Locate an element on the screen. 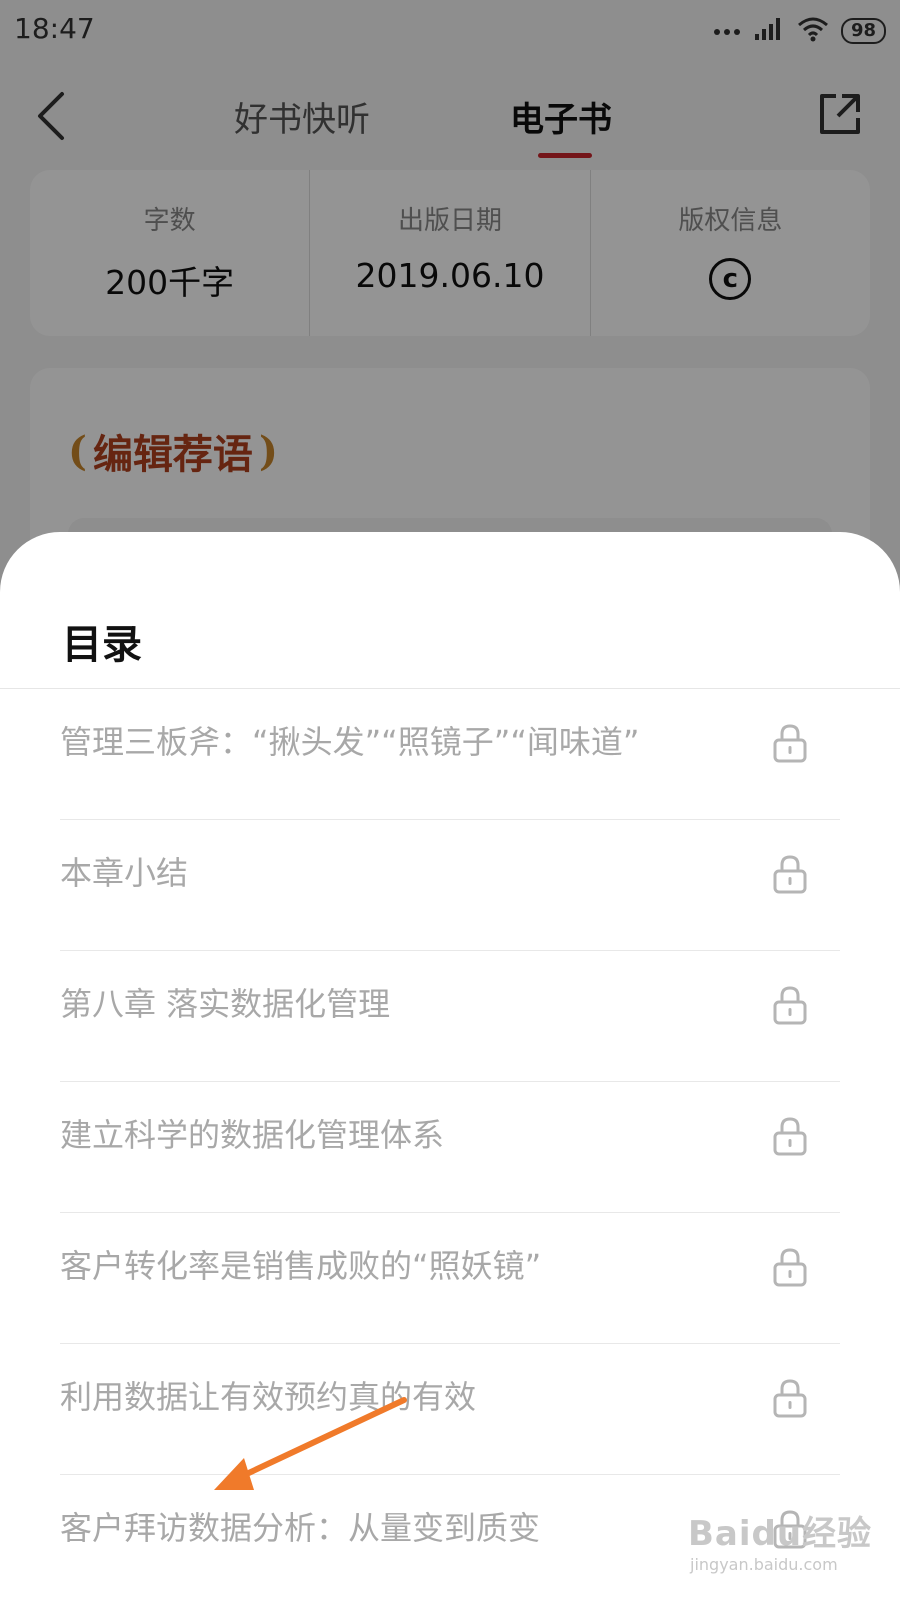  toc-item-label: 客户转化率是销售成败的“照妖镜” is located at coordinates (301, 1266).